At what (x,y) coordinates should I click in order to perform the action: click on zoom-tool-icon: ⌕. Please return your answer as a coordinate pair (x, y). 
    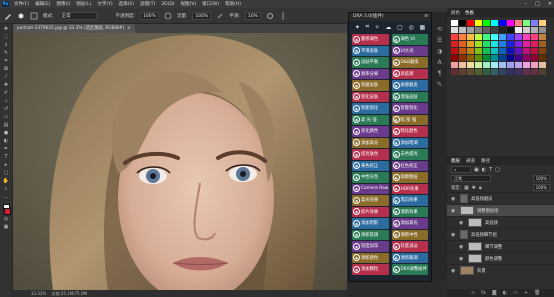
    Looking at the image, I should click on (6, 189).